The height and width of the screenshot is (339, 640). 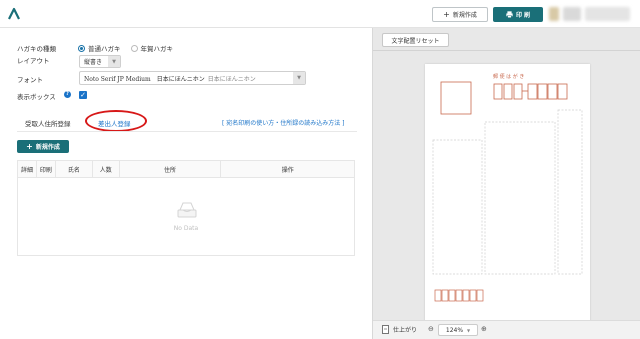 What do you see at coordinates (509, 14) in the screenshot?
I see `printer-icon` at bounding box center [509, 14].